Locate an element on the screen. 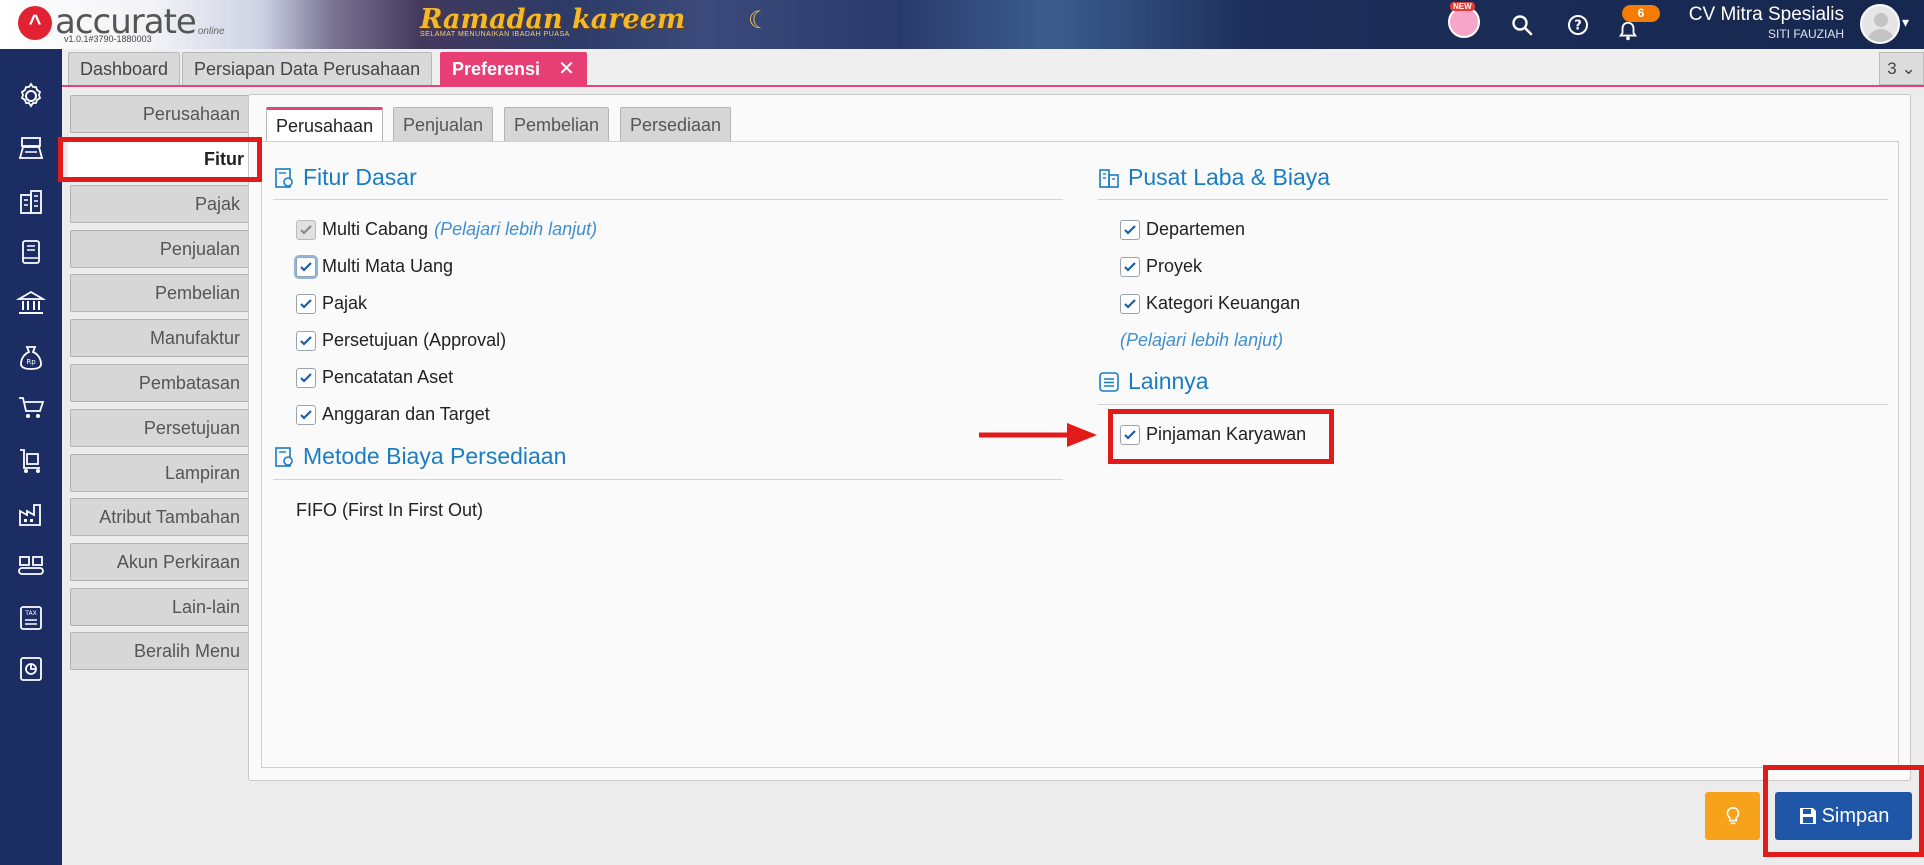 Image resolution: width=1924 pixels, height=865 pixels. checkbox-row-multi-mata-uang: Multi Mata Uang is located at coordinates (374, 266).